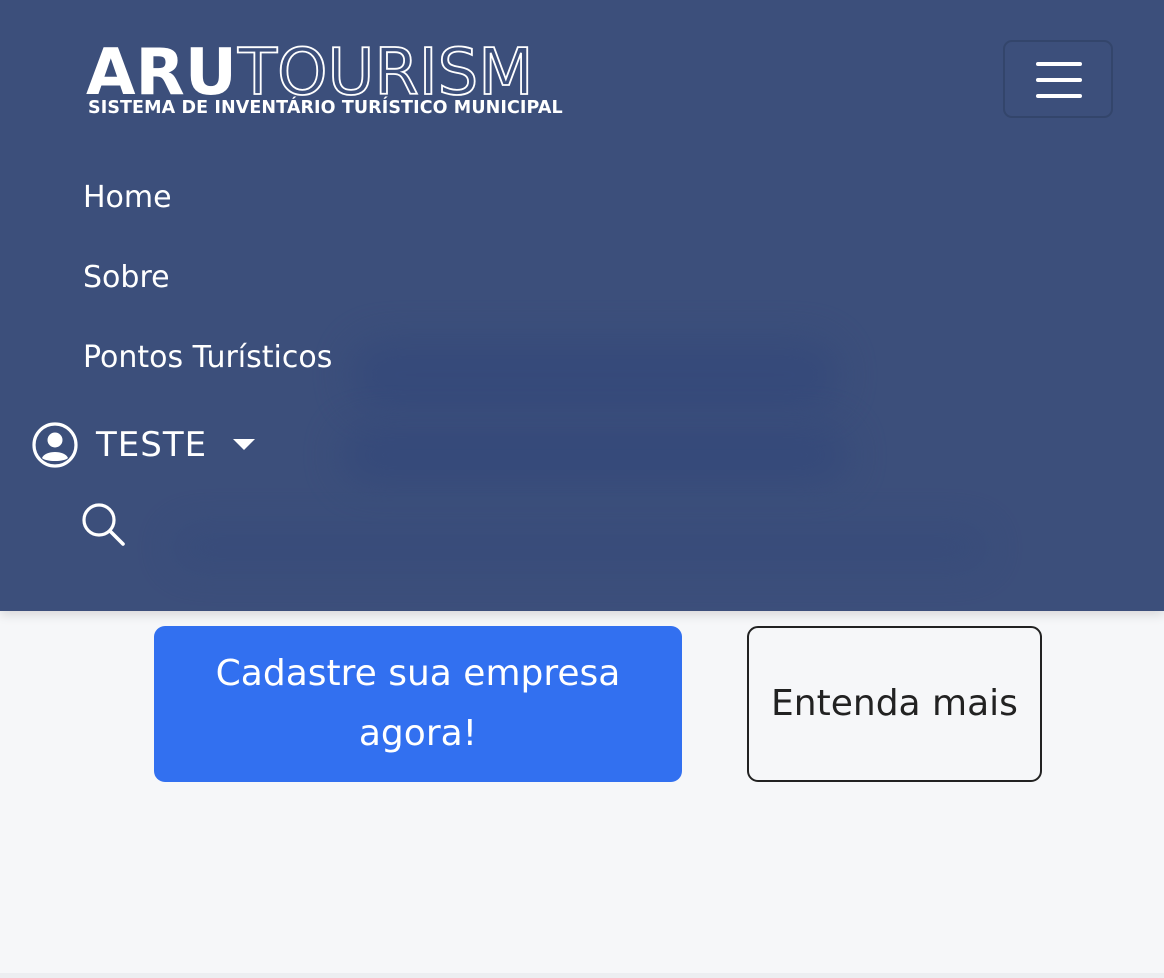 The width and height of the screenshot is (1164, 978). I want to click on user-name: TESTE, so click(152, 445).